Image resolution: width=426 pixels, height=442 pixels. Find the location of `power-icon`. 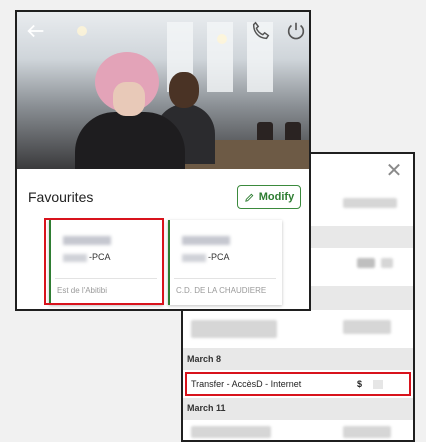

power-icon is located at coordinates (296, 31).